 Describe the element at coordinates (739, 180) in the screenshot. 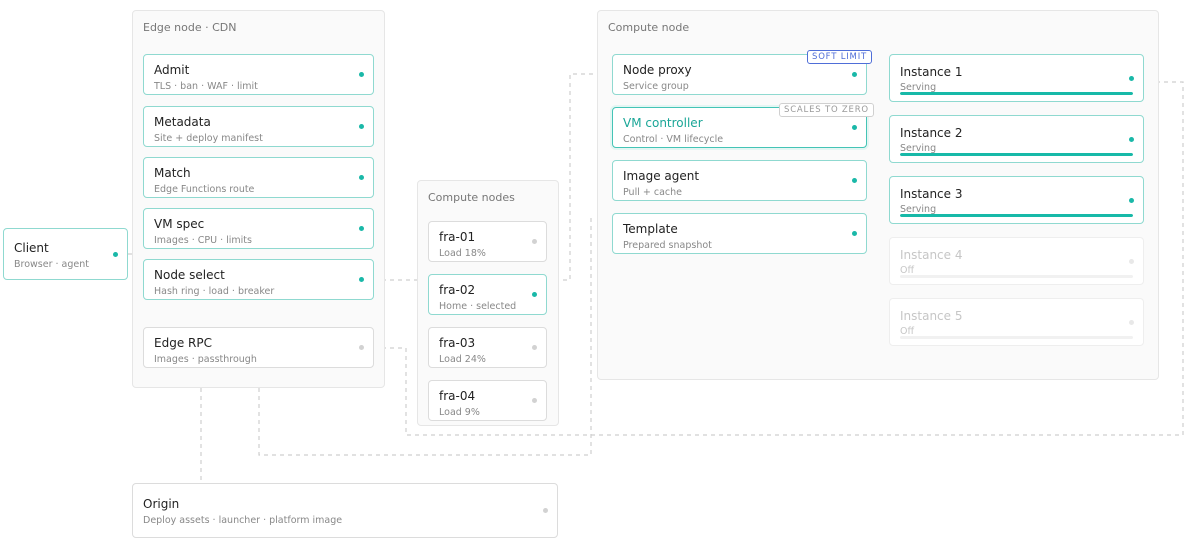

I see `component-image-agent: Image agent Pull + cache` at that location.